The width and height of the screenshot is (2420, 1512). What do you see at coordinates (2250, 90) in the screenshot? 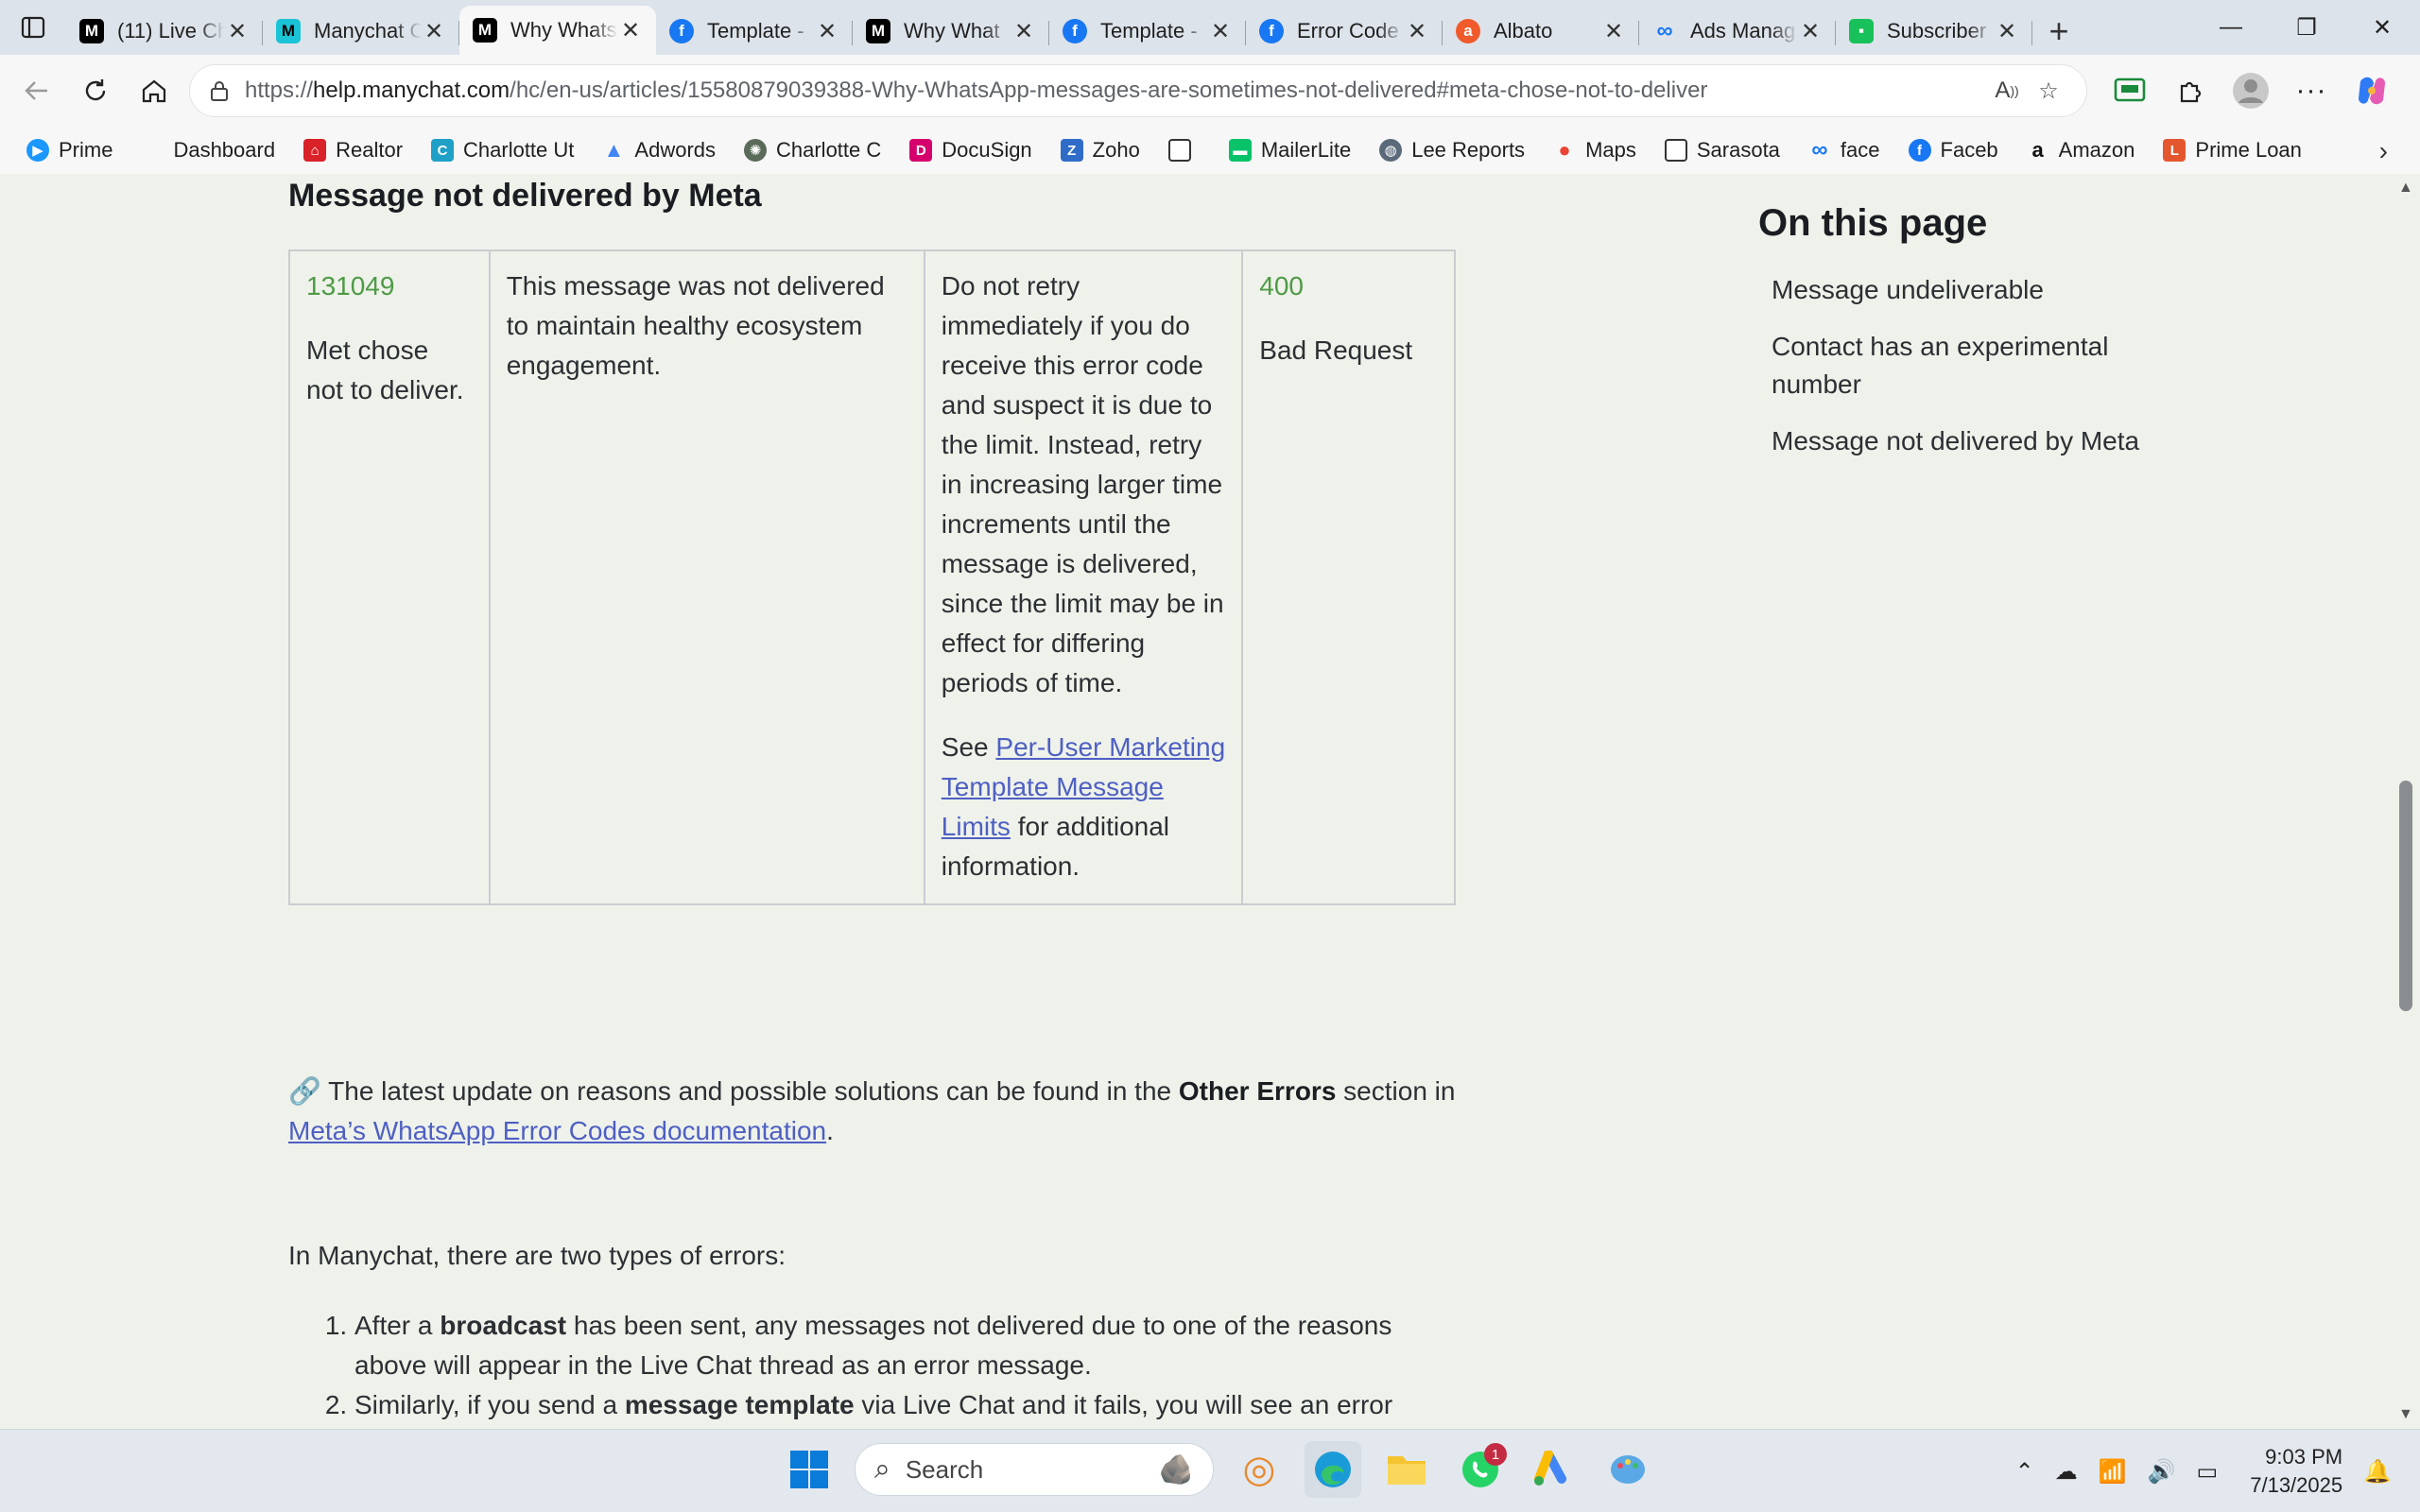
I see `profile-button` at bounding box center [2250, 90].